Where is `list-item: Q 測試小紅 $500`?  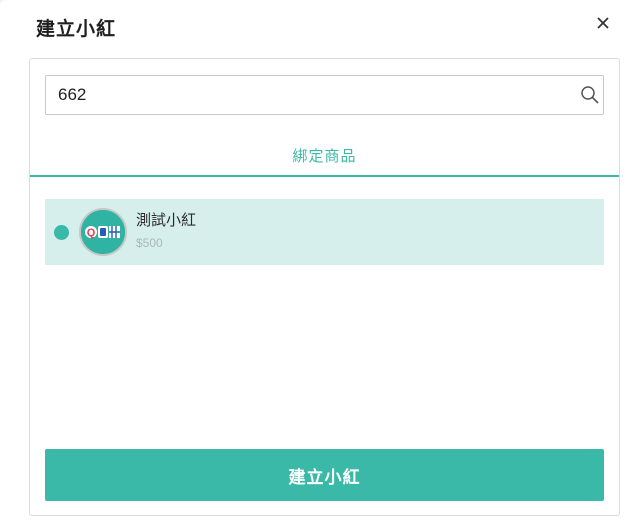 list-item: Q 測試小紅 $500 is located at coordinates (324, 232).